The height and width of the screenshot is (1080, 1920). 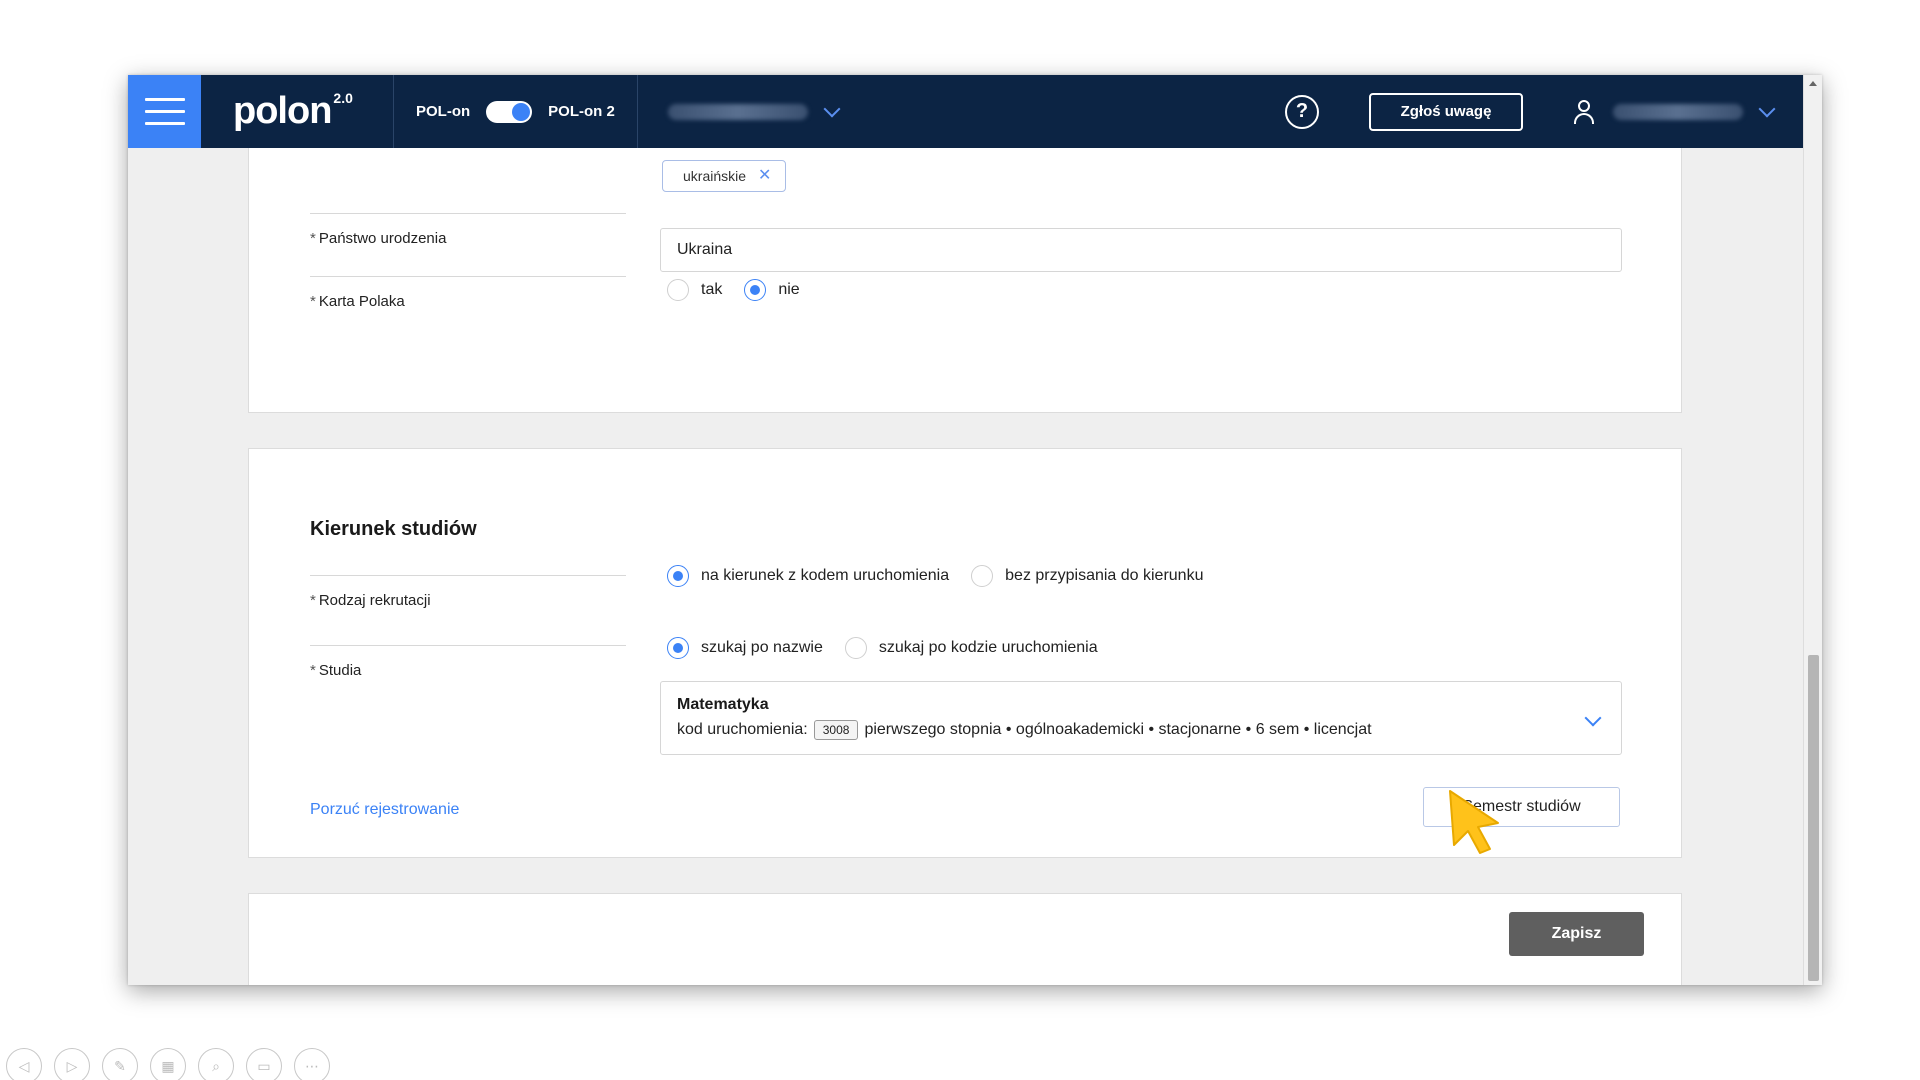 I want to click on abandon-registration-link: Porzuć rejestrowanie, so click(x=384, y=810).